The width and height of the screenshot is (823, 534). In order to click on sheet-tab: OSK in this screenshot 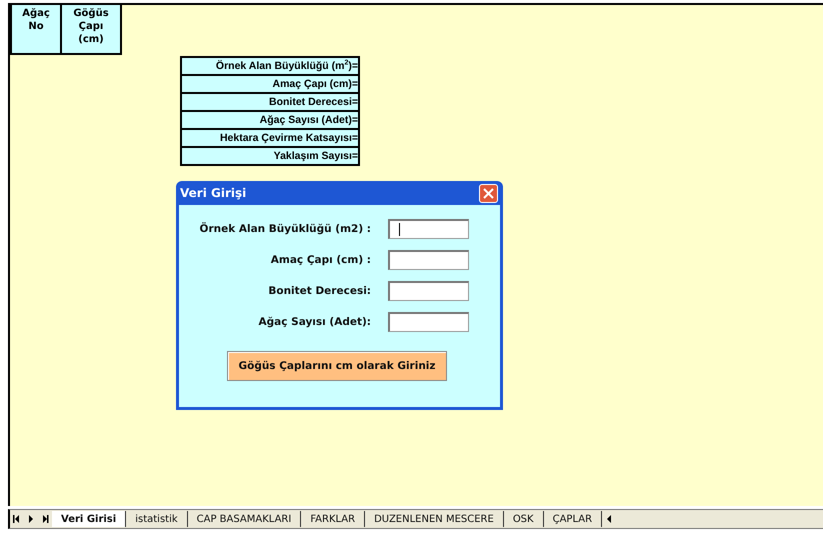, I will do `click(524, 519)`.